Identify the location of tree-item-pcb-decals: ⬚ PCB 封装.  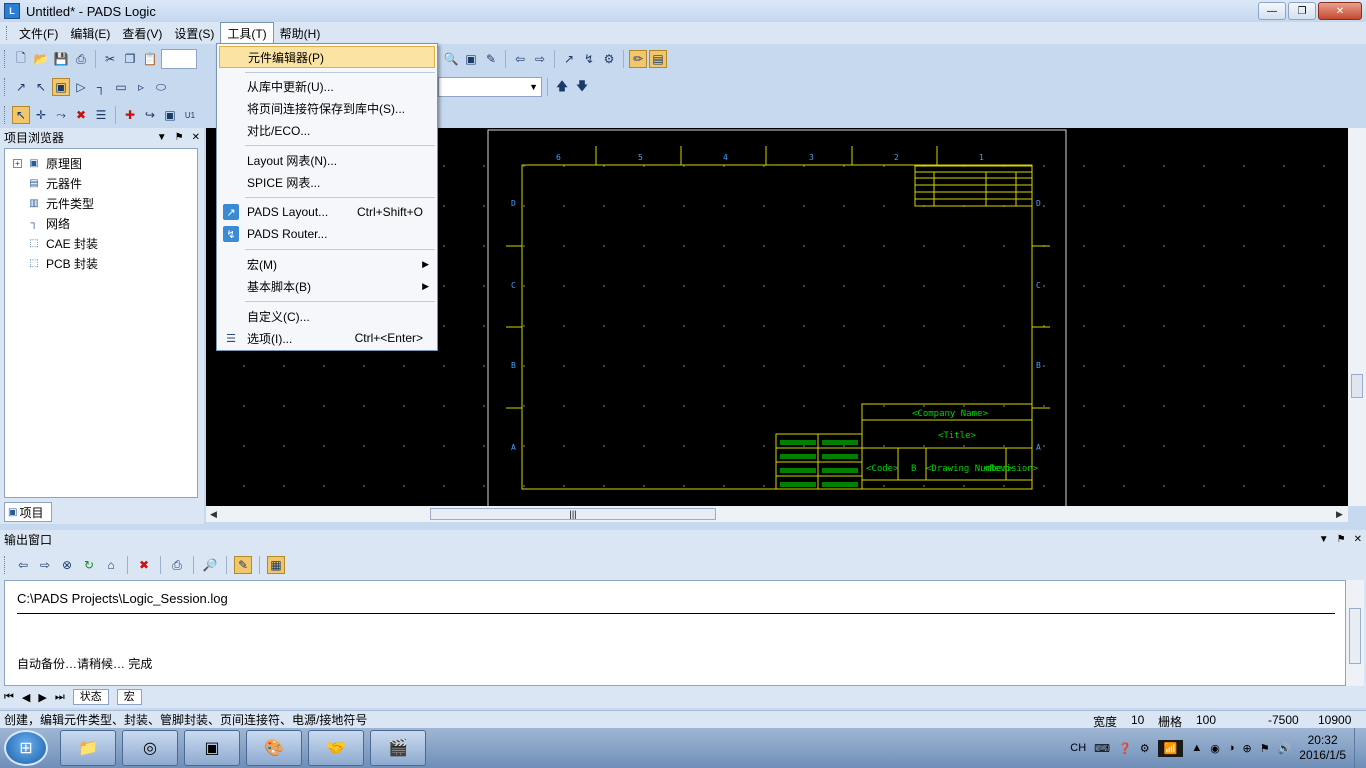
(101, 263).